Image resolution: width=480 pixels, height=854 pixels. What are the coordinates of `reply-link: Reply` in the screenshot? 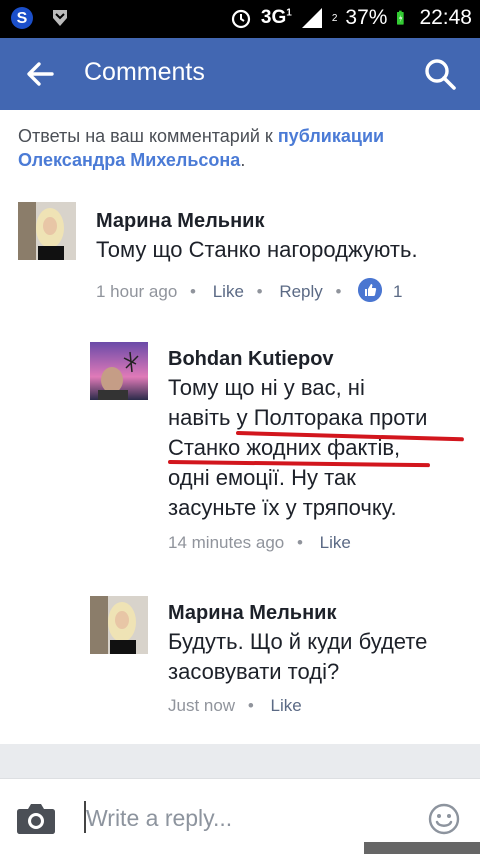 It's located at (300, 291).